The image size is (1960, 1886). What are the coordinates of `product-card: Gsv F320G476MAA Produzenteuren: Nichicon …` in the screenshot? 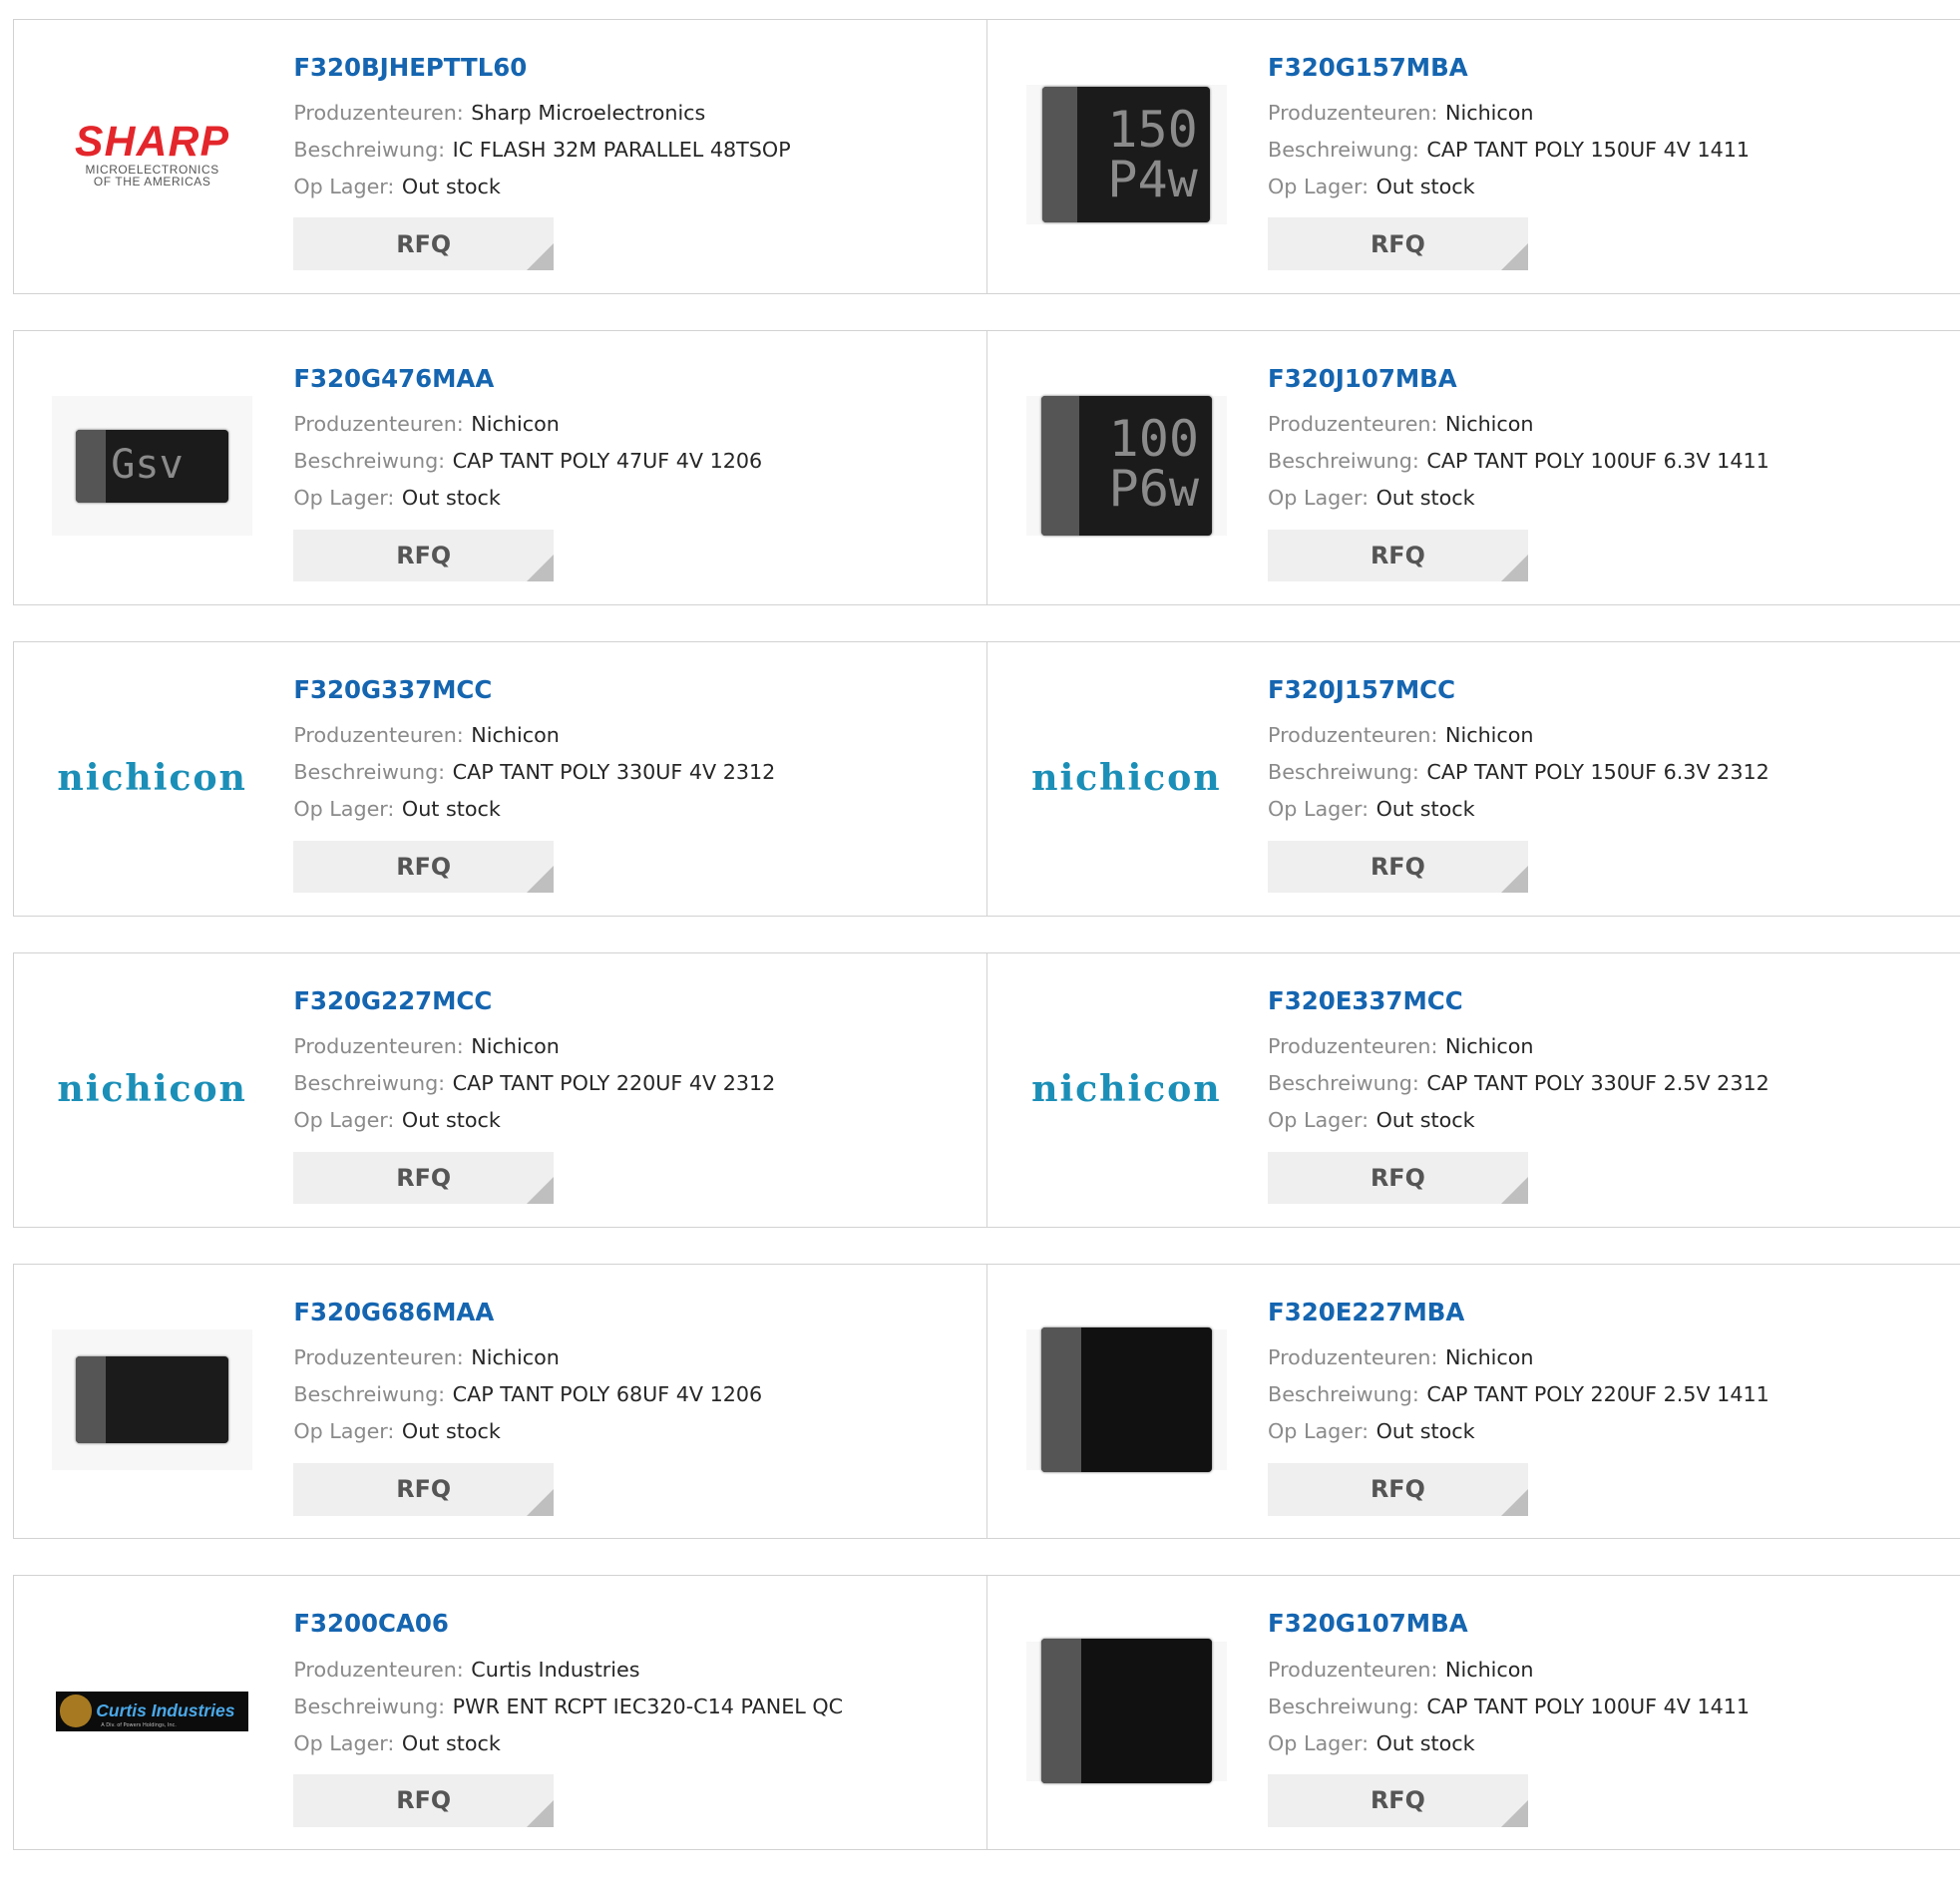 It's located at (500, 467).